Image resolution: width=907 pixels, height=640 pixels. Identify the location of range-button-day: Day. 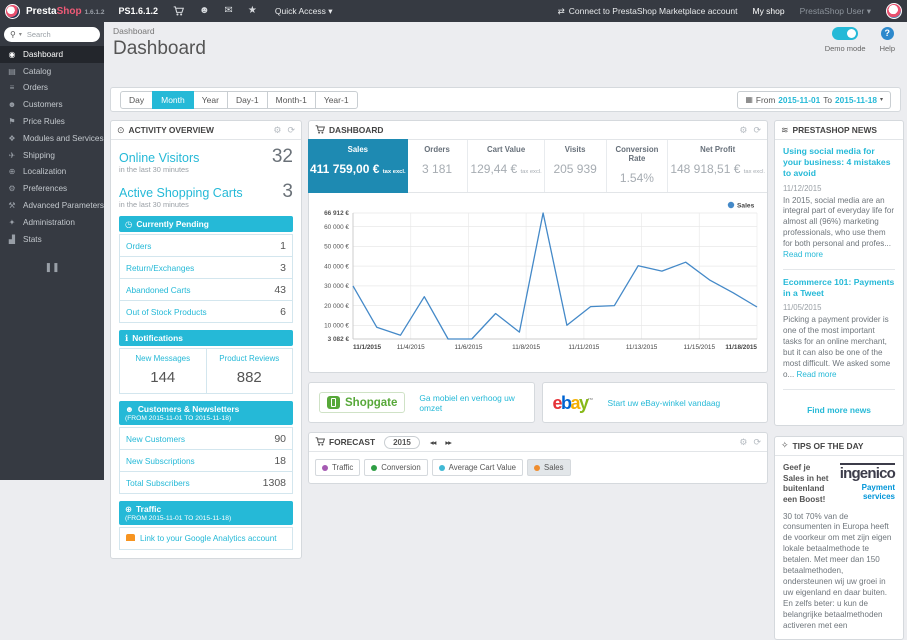
(137, 99).